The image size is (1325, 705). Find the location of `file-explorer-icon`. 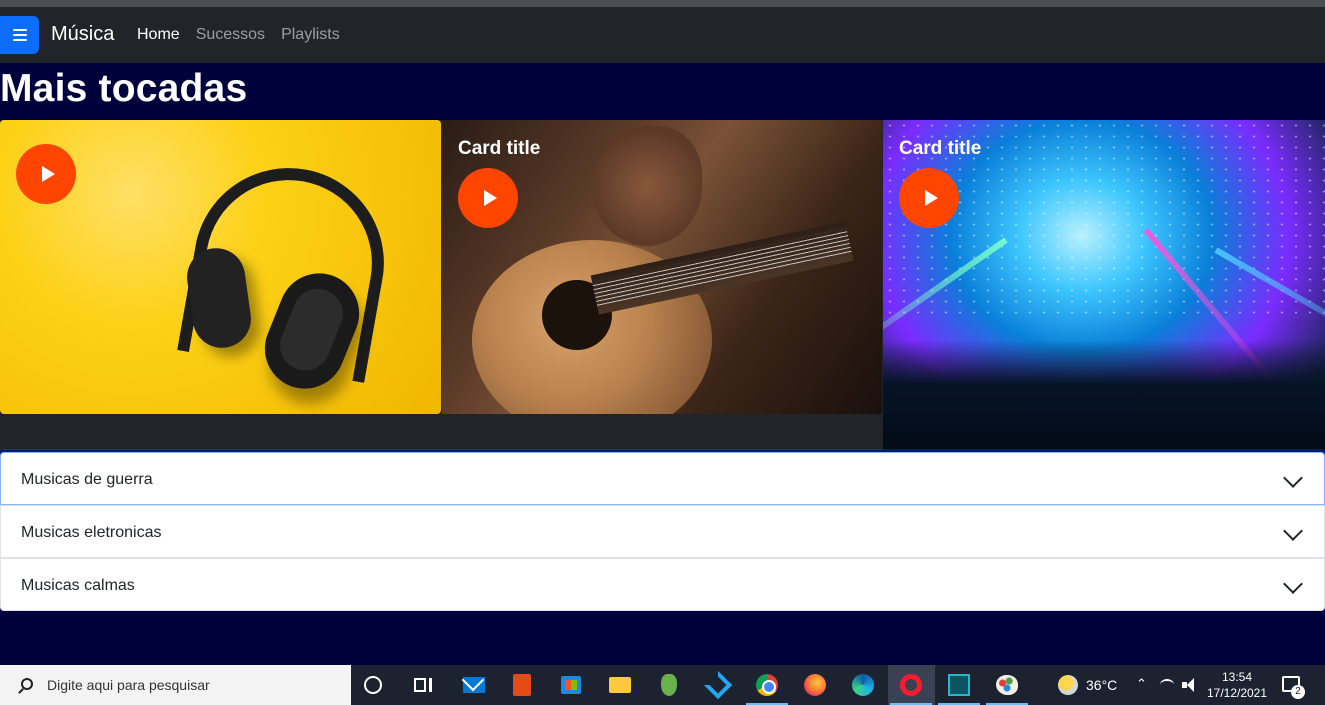

file-explorer-icon is located at coordinates (620, 685).